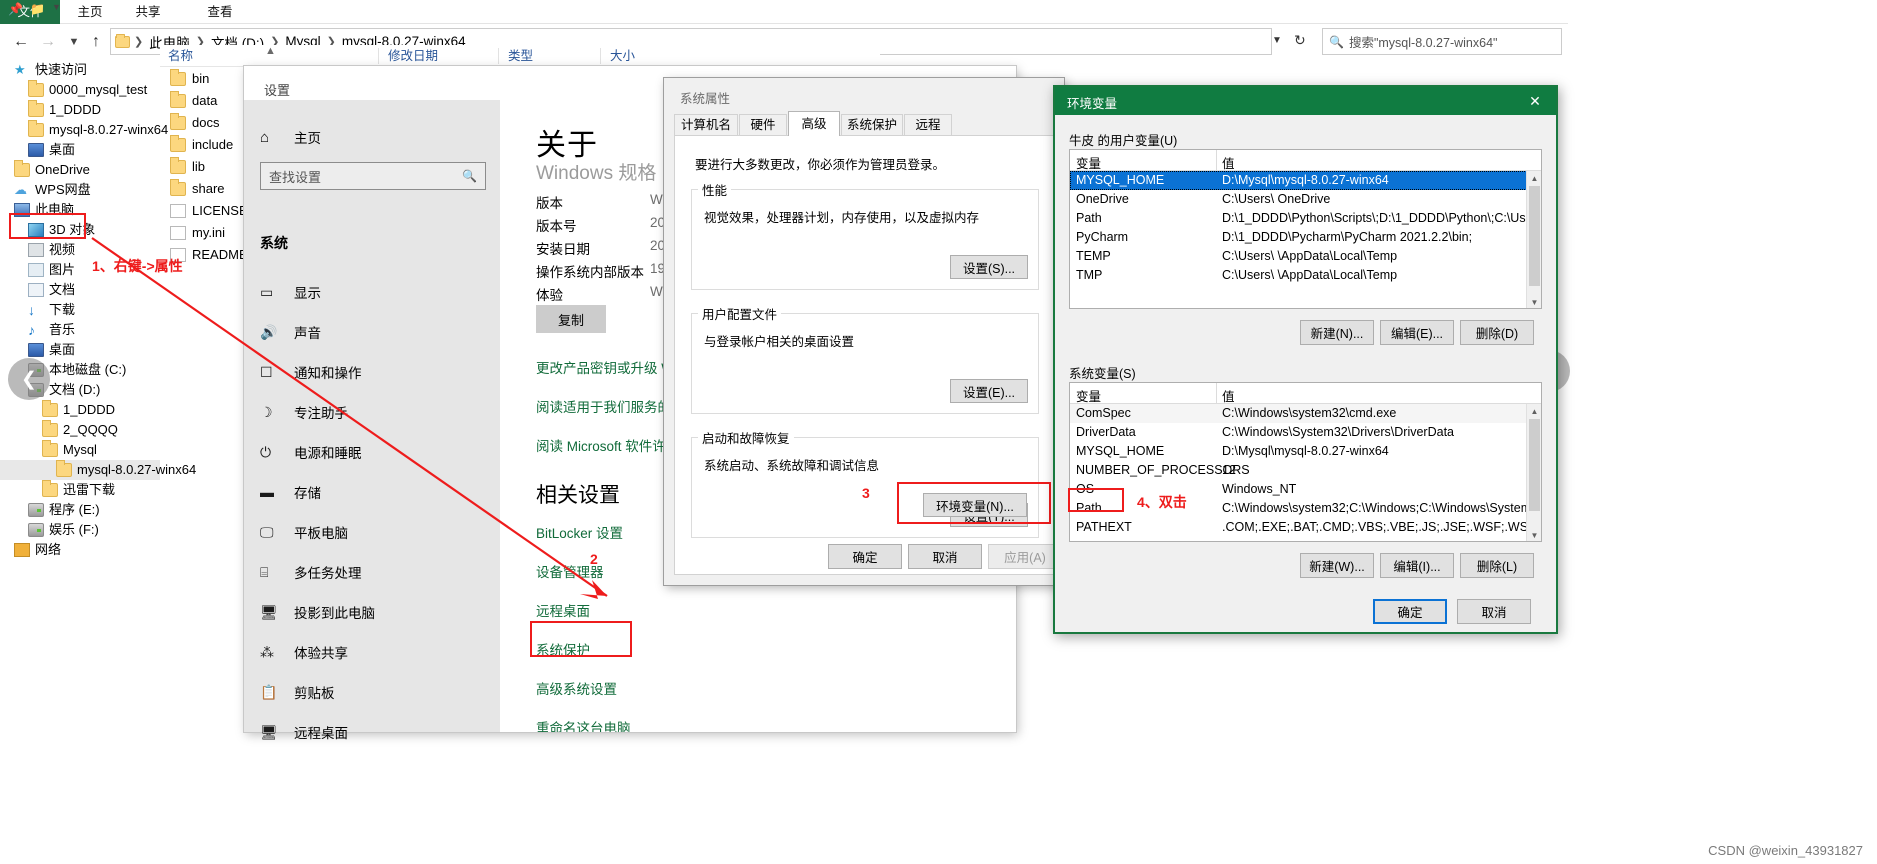 Image resolution: width=1877 pixels, height=864 pixels. Describe the element at coordinates (1534, 178) in the screenshot. I see `scroll-up-icon: ▲` at that location.